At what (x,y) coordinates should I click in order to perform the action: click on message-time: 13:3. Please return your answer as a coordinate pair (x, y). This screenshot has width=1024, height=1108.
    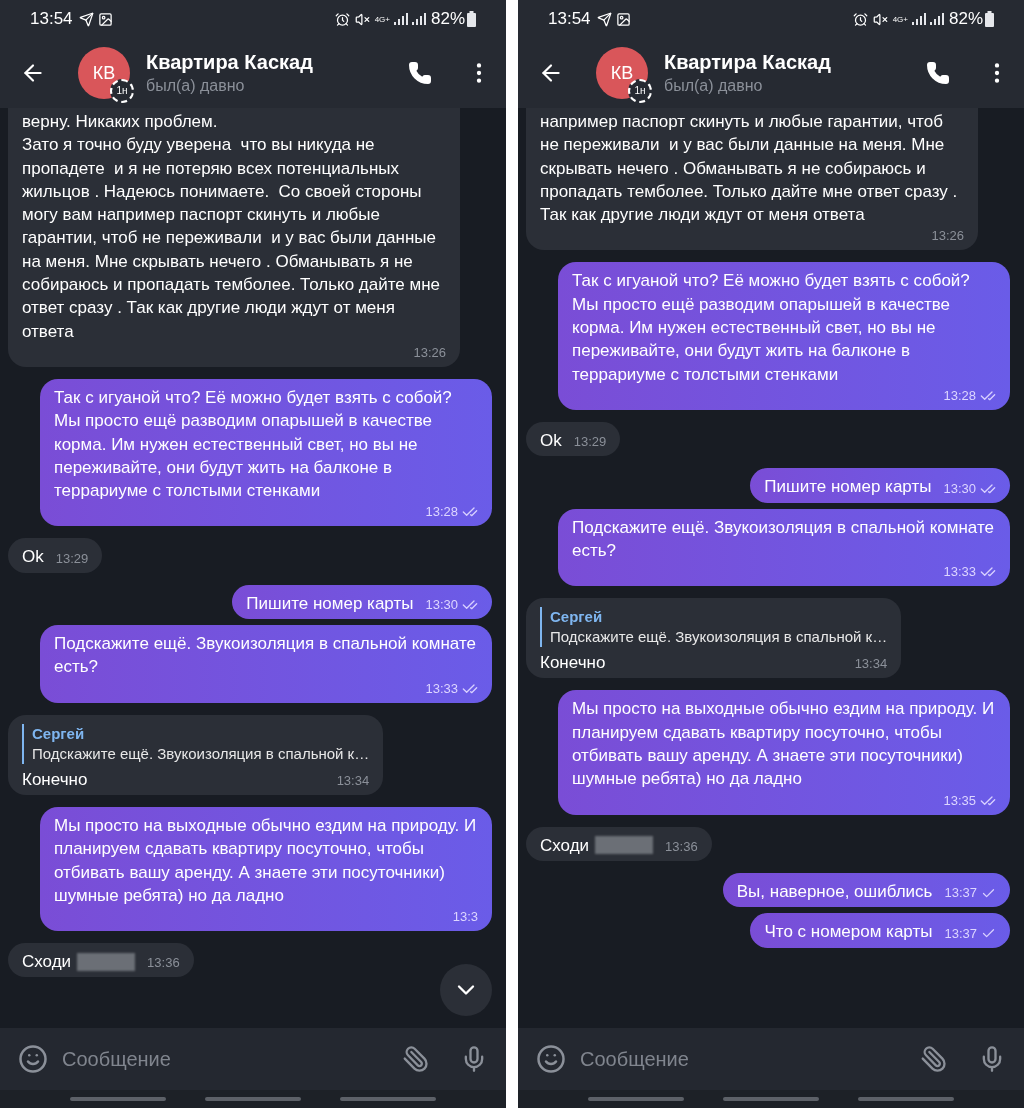
    Looking at the image, I should click on (465, 917).